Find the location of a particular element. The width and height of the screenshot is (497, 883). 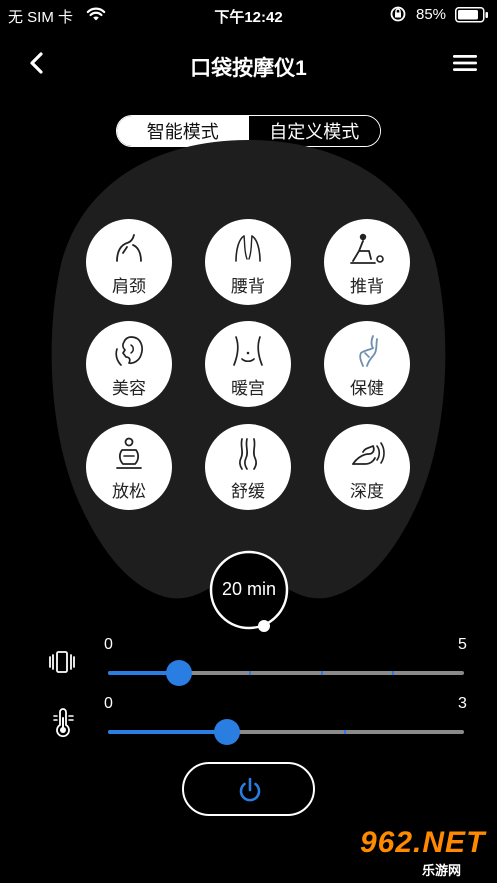

push-back-icon is located at coordinates (367, 248).